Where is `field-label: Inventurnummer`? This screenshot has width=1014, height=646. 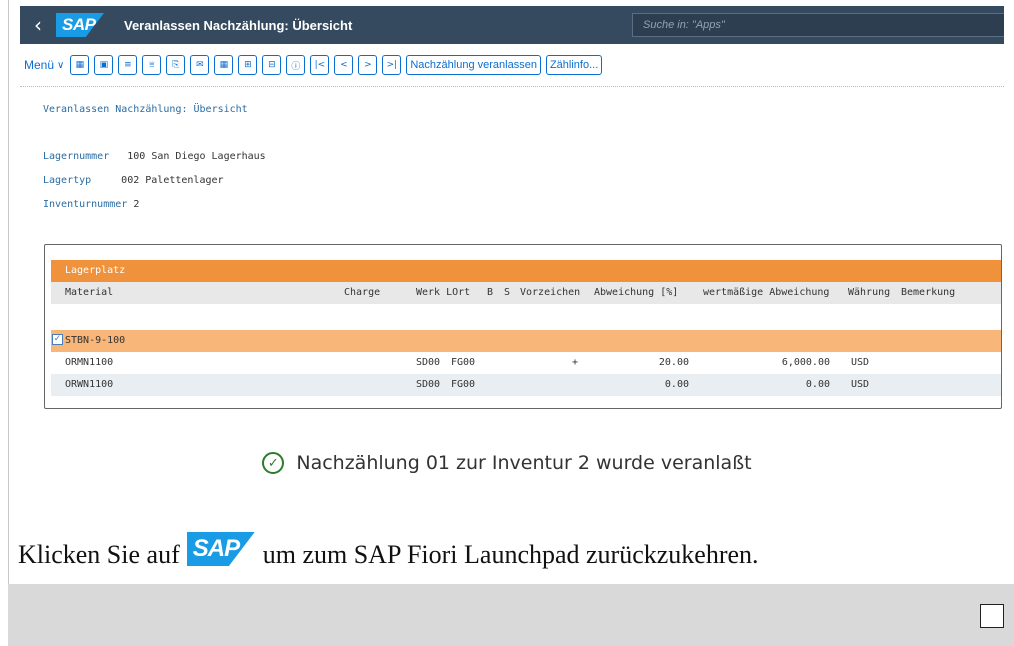 field-label: Inventurnummer is located at coordinates (85, 204).